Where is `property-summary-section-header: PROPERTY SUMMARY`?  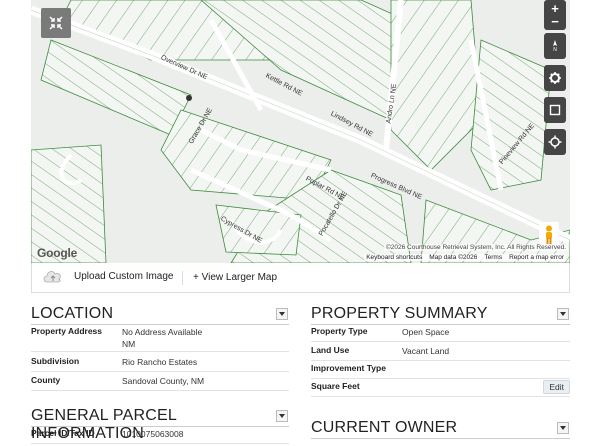 property-summary-section-header: PROPERTY SUMMARY is located at coordinates (440, 315).